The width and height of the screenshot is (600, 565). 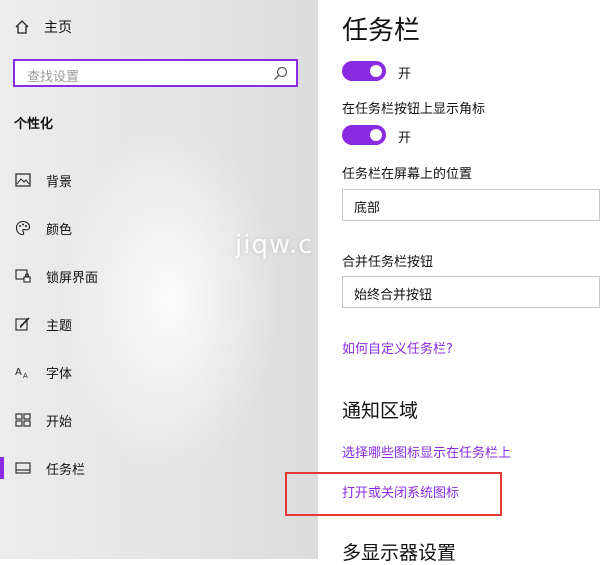 I want to click on search-placeholder: 查找设置, so click(x=53, y=77).